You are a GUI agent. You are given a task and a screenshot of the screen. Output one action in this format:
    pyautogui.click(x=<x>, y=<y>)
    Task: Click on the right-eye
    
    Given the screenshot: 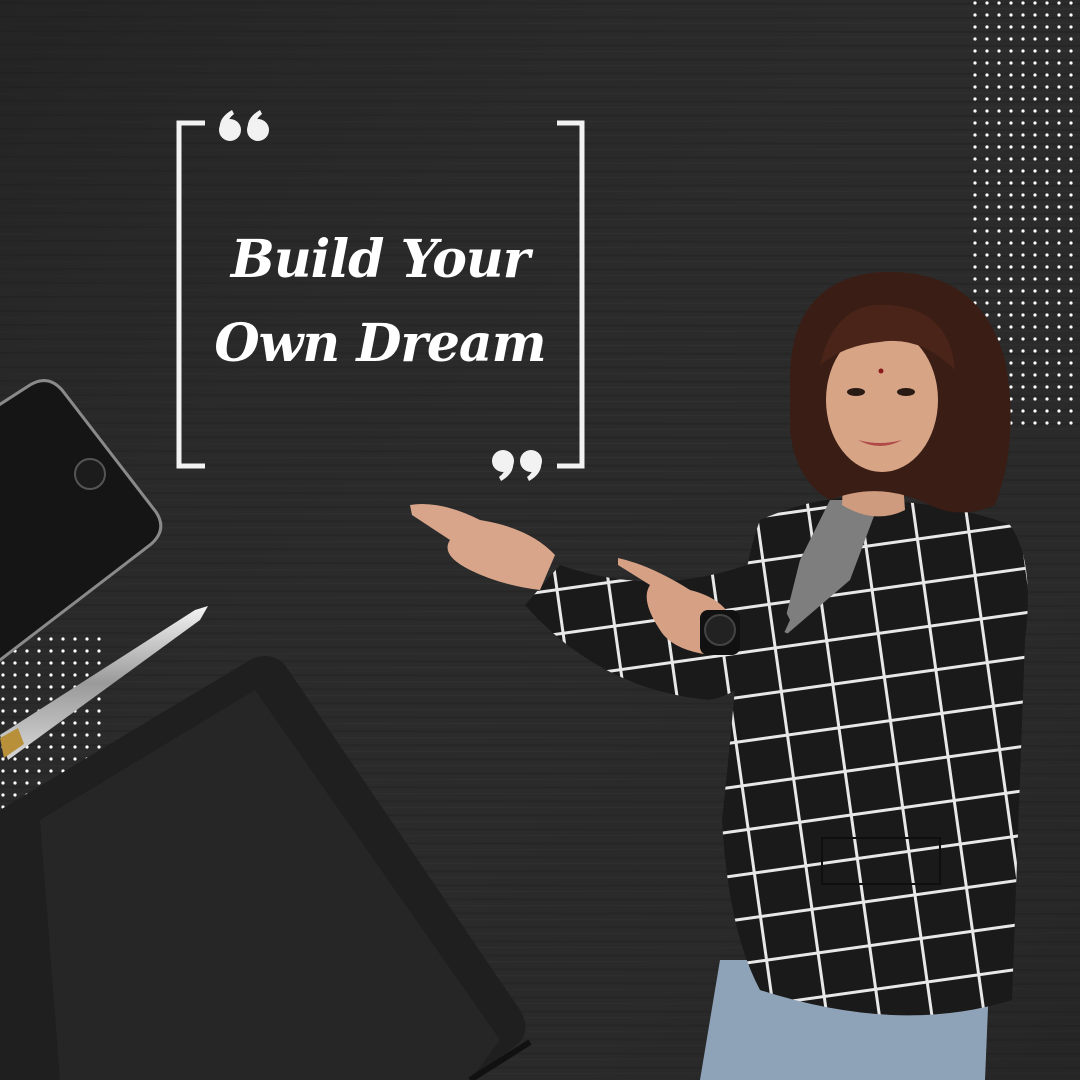 What is the action you would take?
    pyautogui.click(x=906, y=392)
    